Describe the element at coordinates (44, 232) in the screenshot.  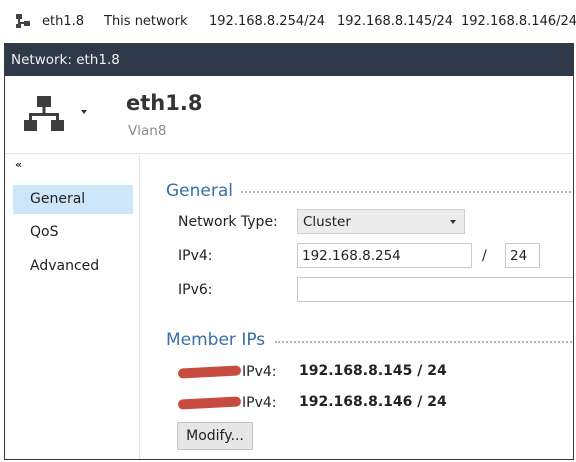
I see `sidebar-item-label: QoS` at that location.